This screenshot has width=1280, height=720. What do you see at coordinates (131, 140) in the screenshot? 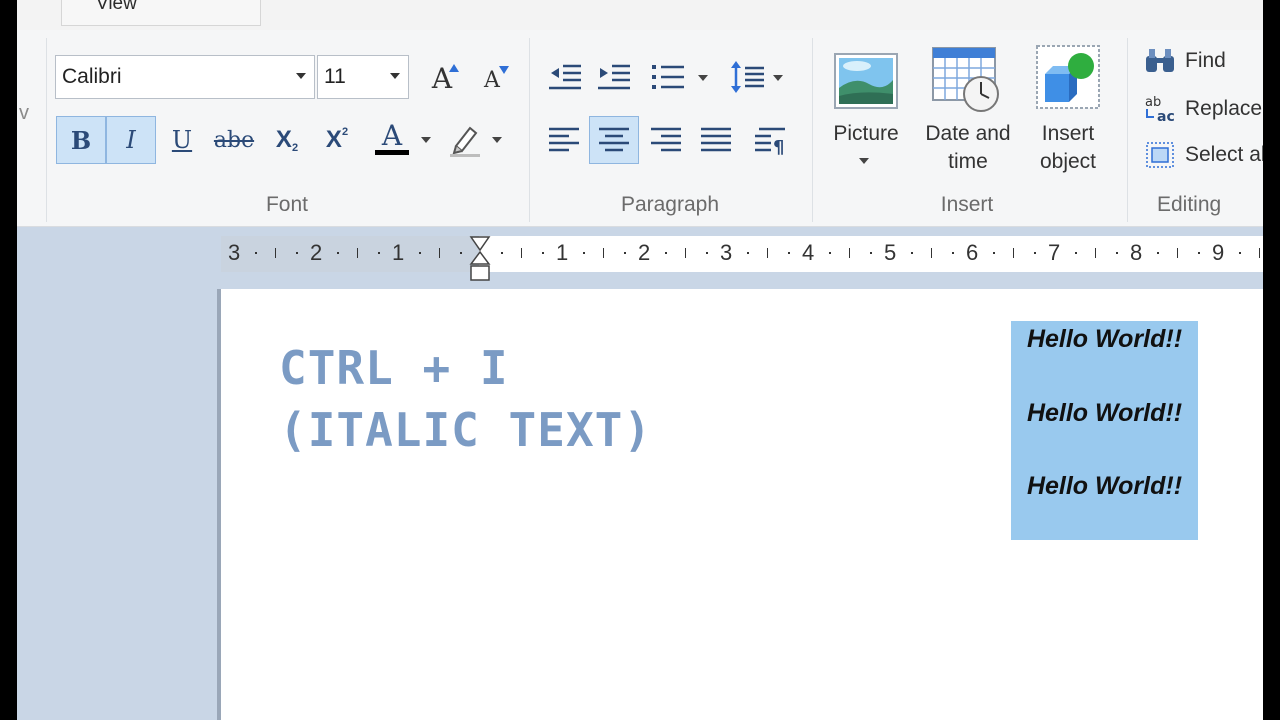
I see `italic-button: I` at bounding box center [131, 140].